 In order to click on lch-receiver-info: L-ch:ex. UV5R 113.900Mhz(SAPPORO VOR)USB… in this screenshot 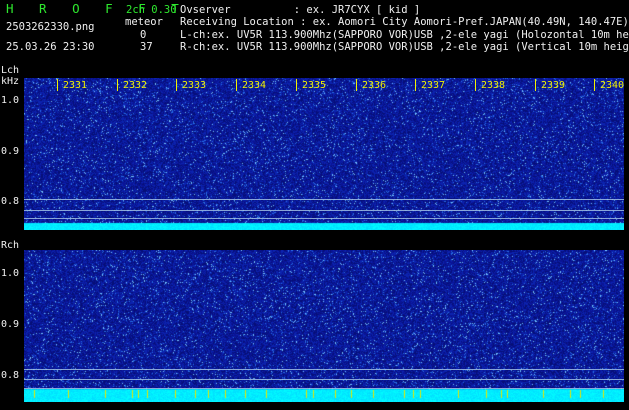, I will do `click(404, 35)`.